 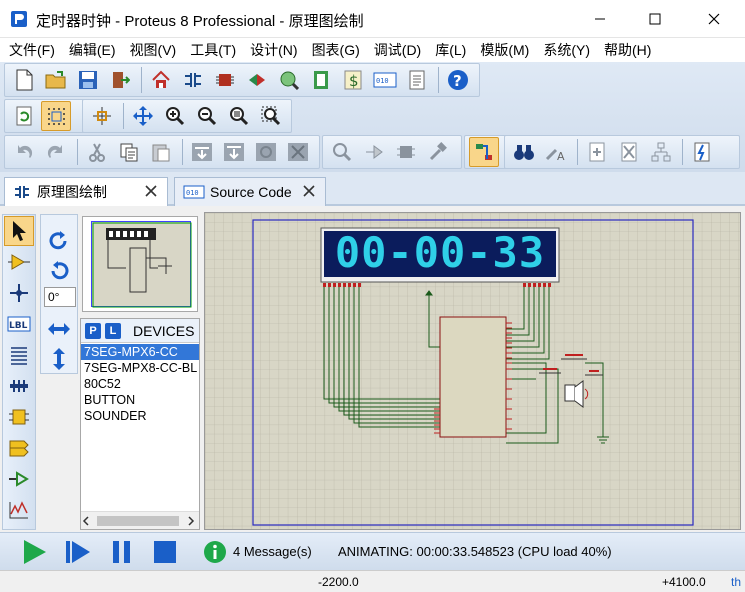 I want to click on component-mode-button, so click(x=19, y=262).